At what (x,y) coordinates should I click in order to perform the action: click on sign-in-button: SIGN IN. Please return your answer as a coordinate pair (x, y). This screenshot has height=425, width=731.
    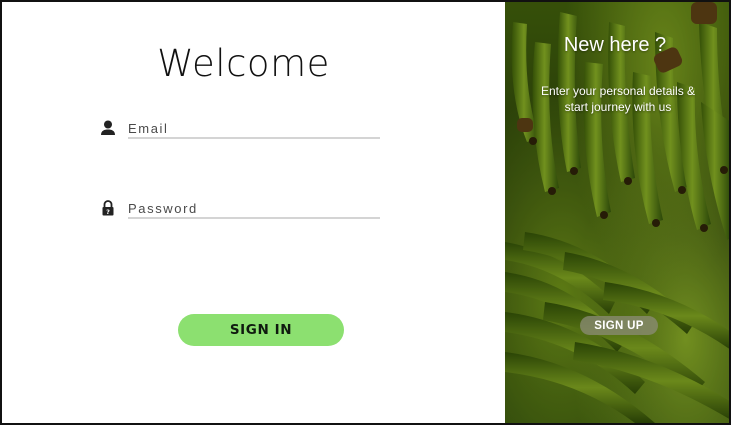
    Looking at the image, I should click on (261, 330).